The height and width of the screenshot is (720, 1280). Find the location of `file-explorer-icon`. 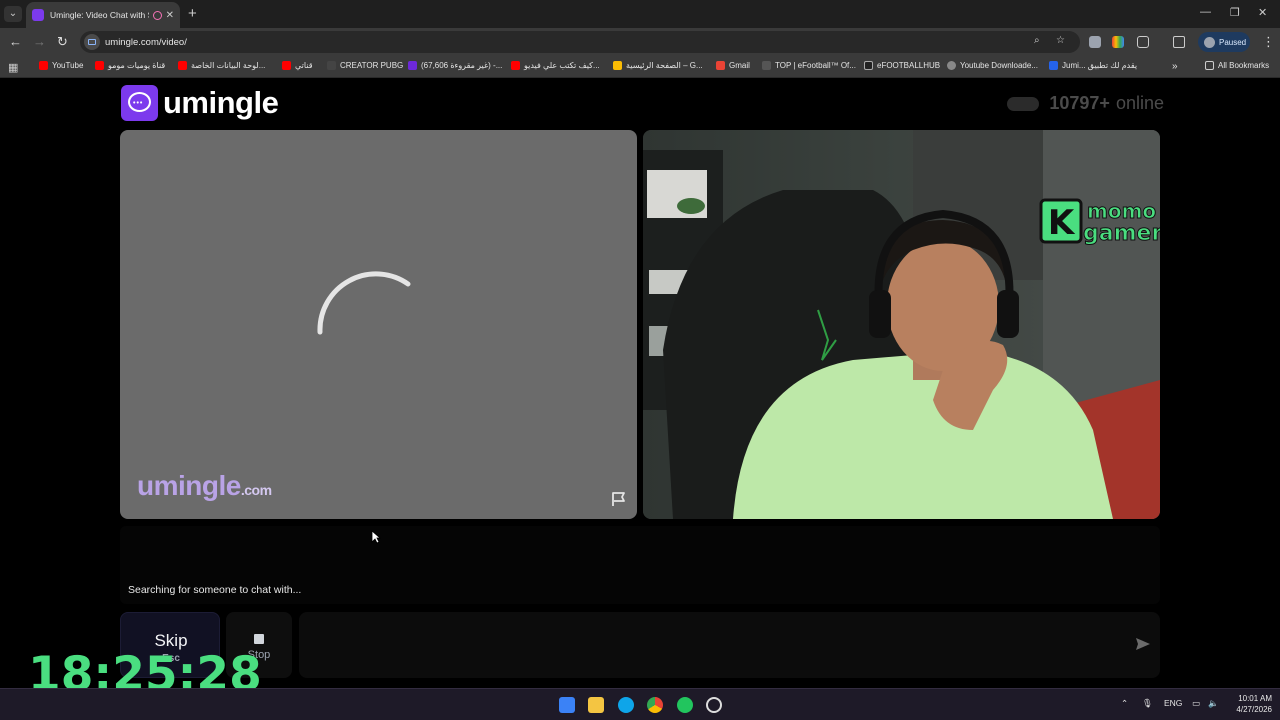

file-explorer-icon is located at coordinates (596, 705).